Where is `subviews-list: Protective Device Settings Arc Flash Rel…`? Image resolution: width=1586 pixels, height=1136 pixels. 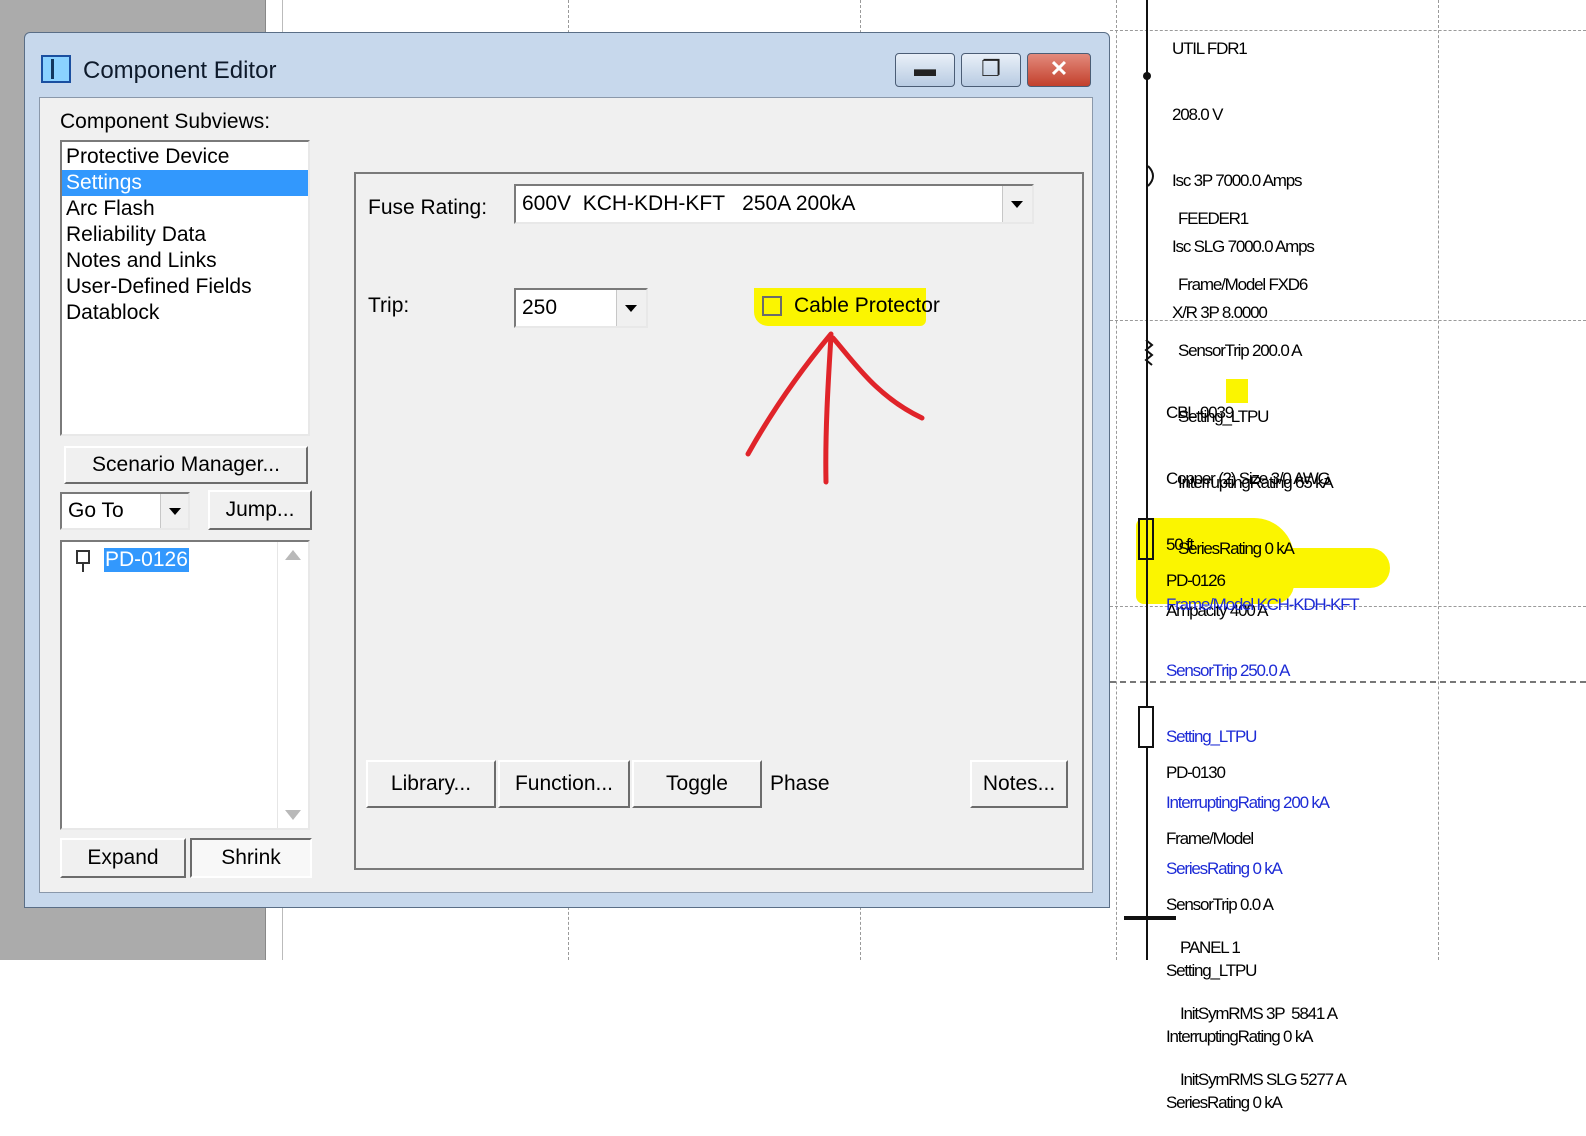 subviews-list: Protective Device Settings Arc Flash Rel… is located at coordinates (185, 288).